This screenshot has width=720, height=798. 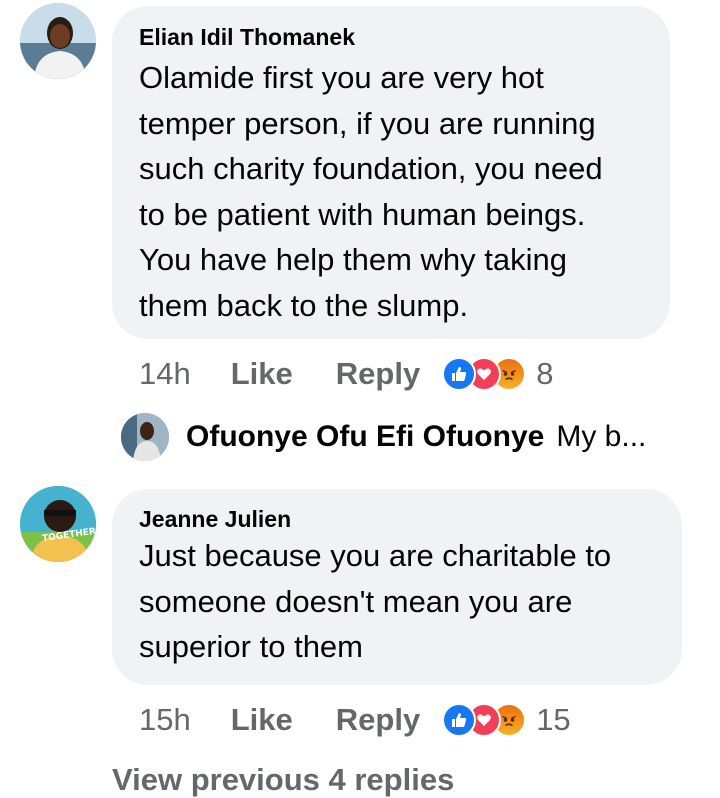 I want to click on reaction-count: 8, so click(x=545, y=373).